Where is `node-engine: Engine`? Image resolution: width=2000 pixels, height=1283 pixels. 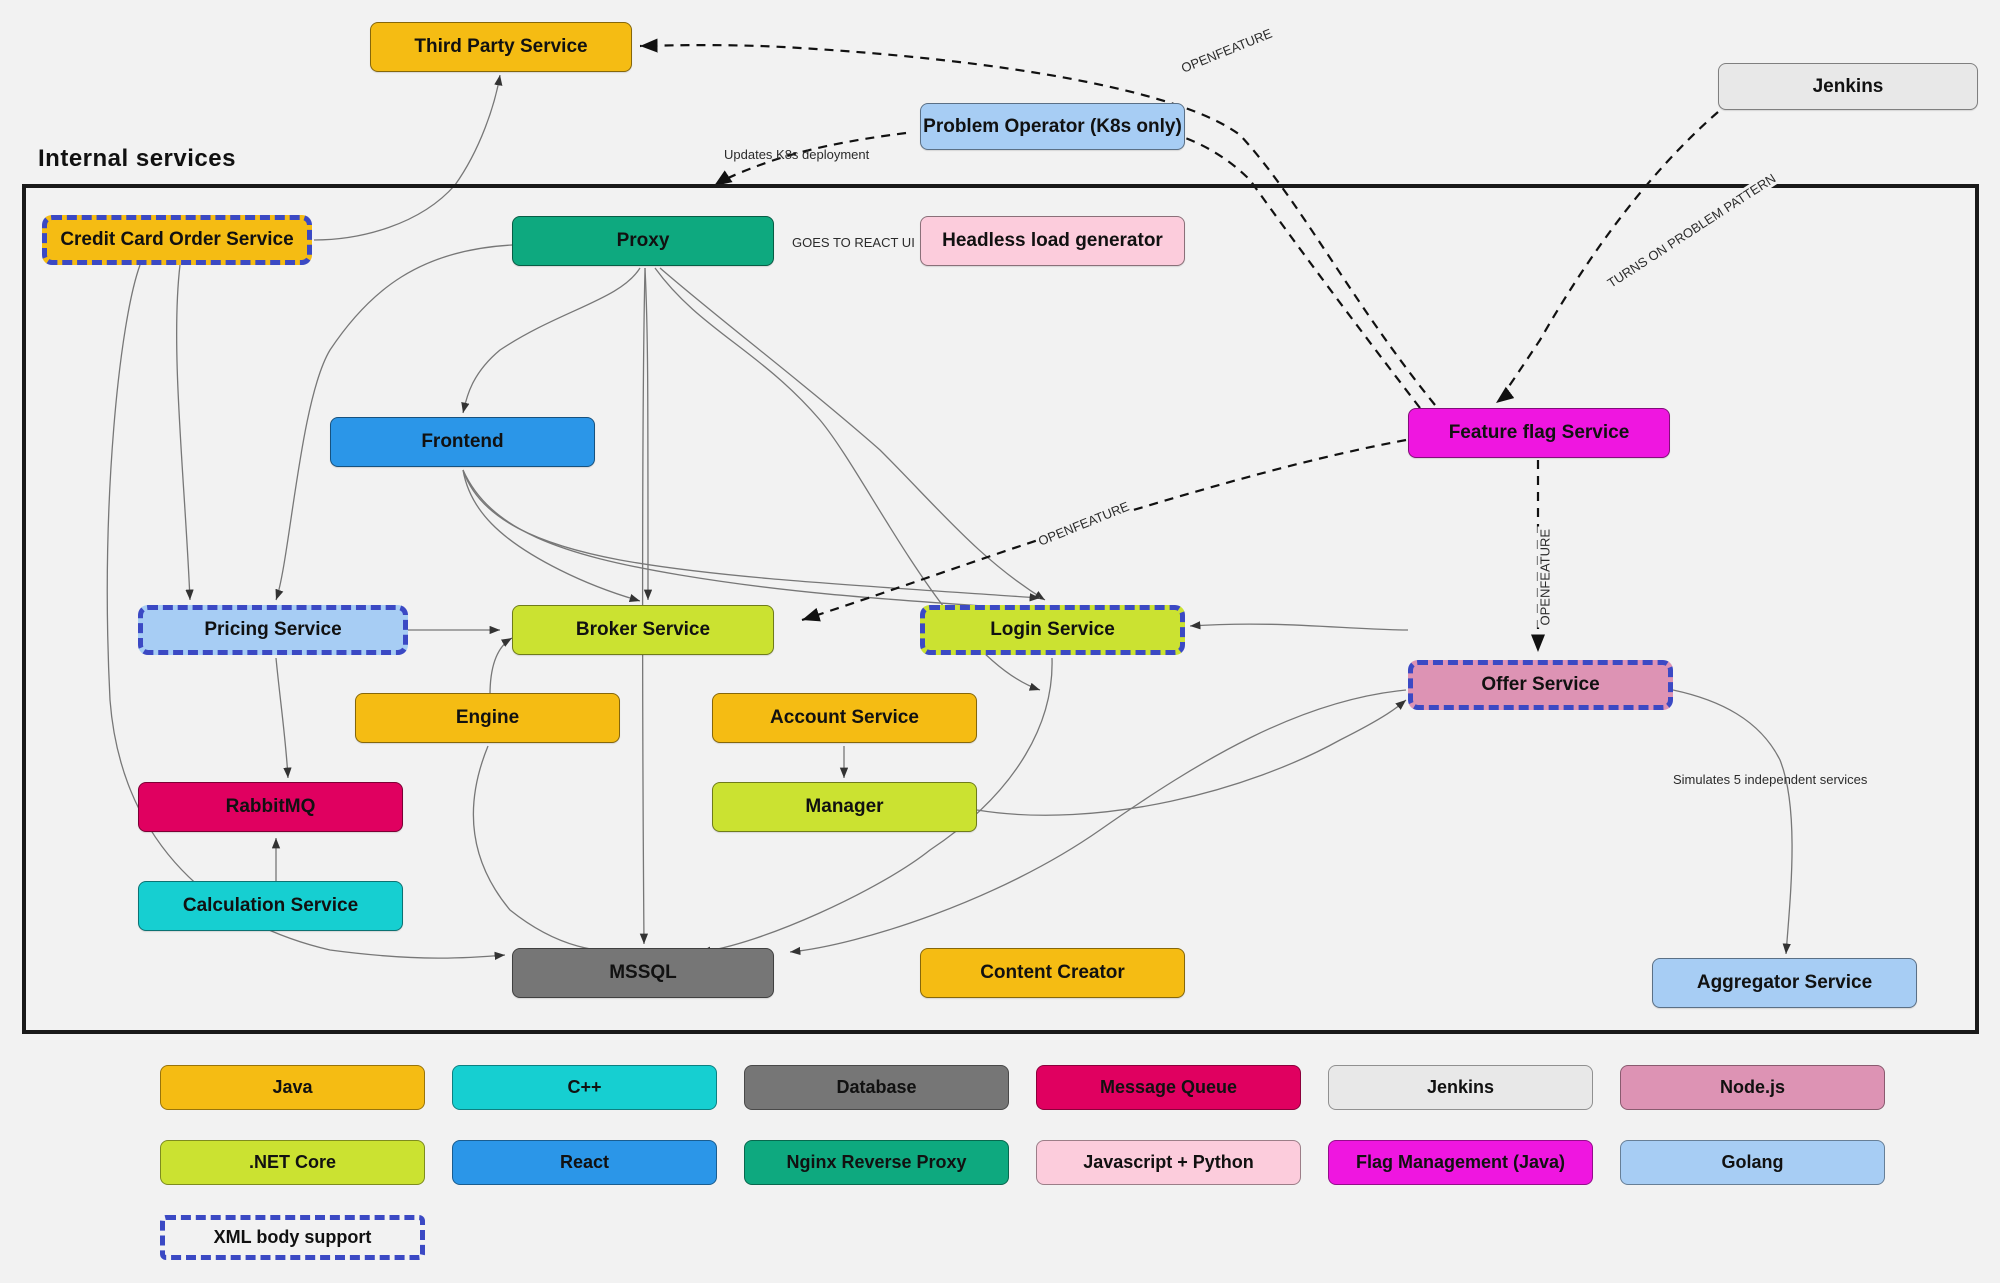
node-engine: Engine is located at coordinates (487, 718).